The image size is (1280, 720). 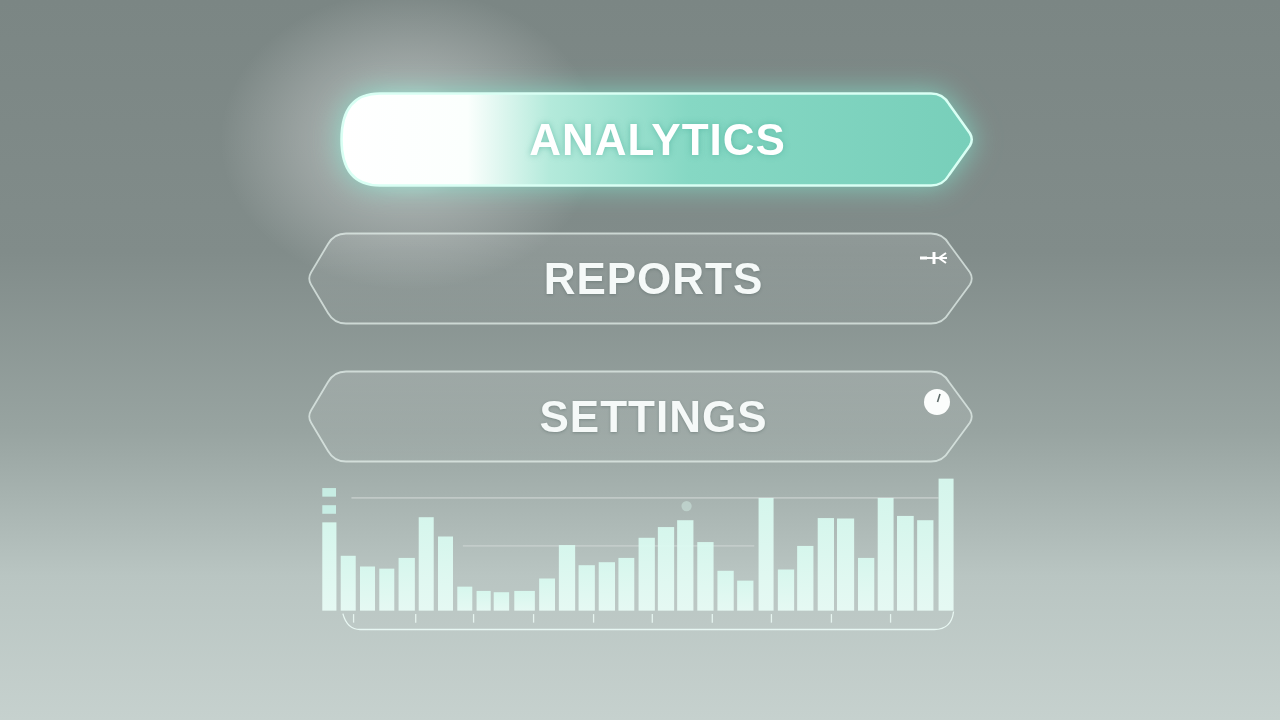 What do you see at coordinates (657, 139) in the screenshot?
I see `menu-button: ANALYTICS` at bounding box center [657, 139].